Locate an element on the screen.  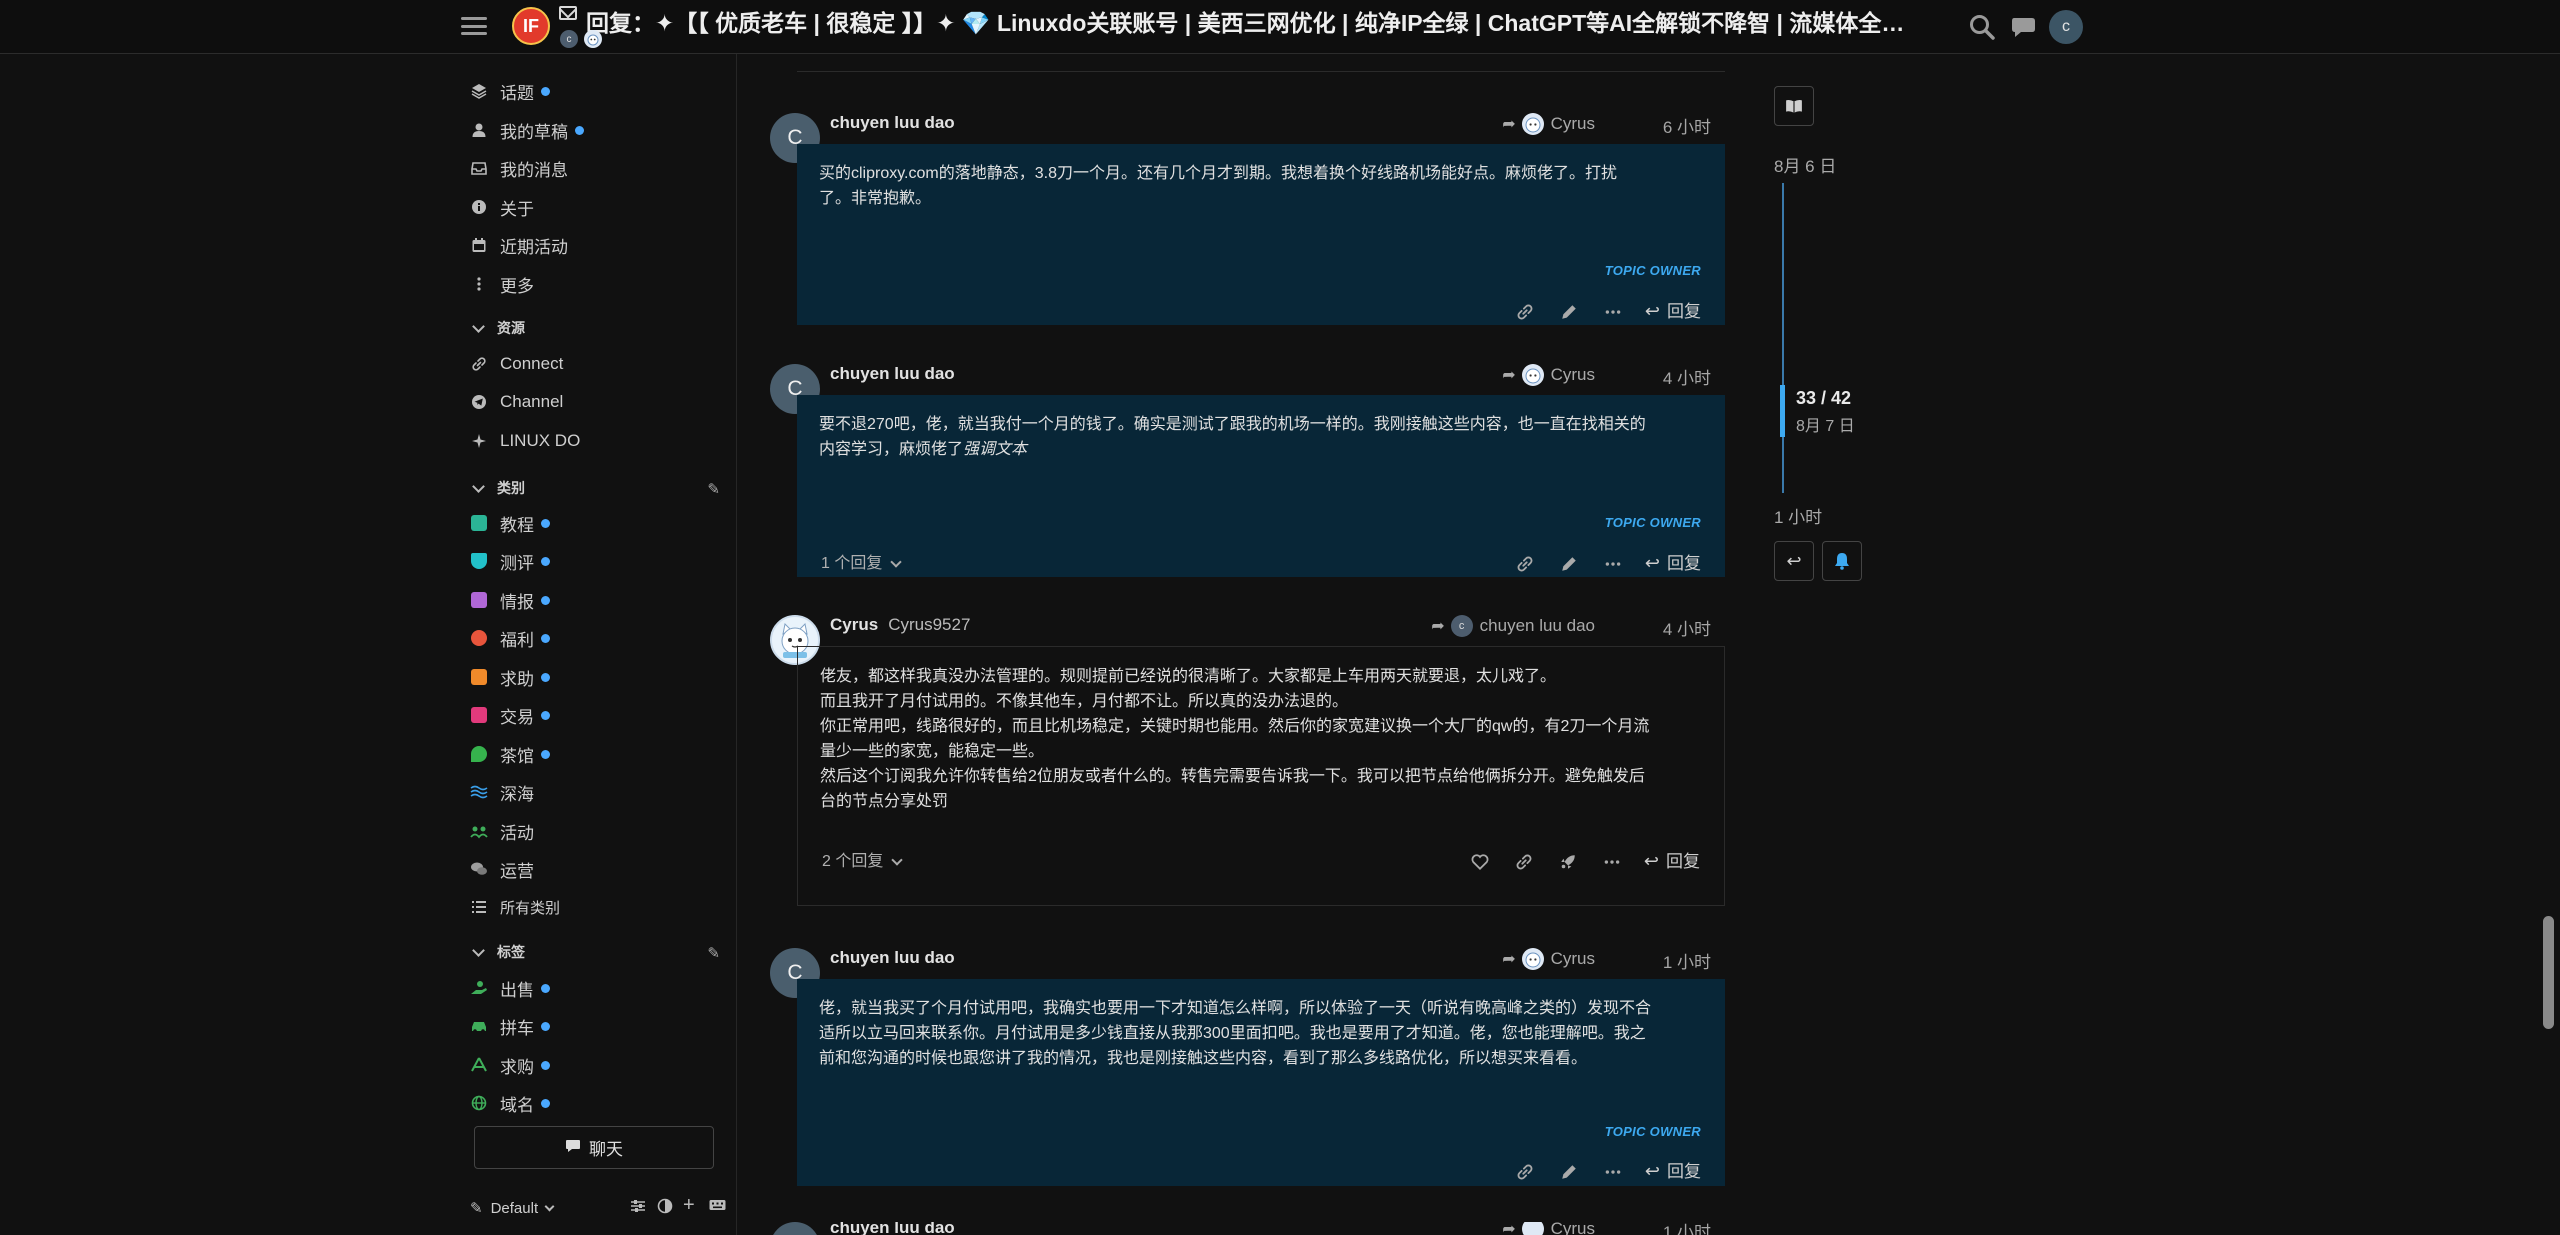
chat-icon is located at coordinates (2024, 27).